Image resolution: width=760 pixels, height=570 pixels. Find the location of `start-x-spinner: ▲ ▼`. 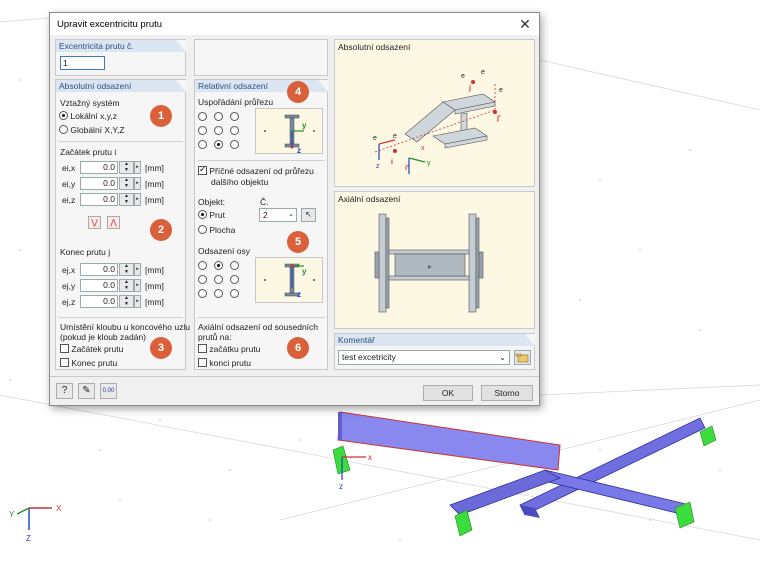

start-x-spinner: ▲ ▼ is located at coordinates (126, 167).